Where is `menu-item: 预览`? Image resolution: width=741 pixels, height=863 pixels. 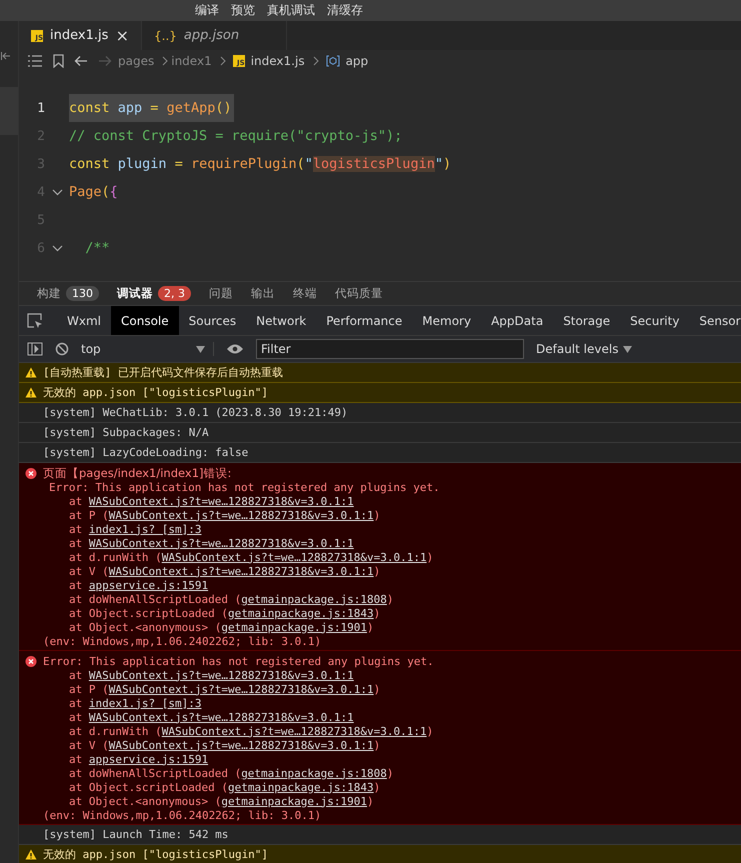 menu-item: 预览 is located at coordinates (243, 10).